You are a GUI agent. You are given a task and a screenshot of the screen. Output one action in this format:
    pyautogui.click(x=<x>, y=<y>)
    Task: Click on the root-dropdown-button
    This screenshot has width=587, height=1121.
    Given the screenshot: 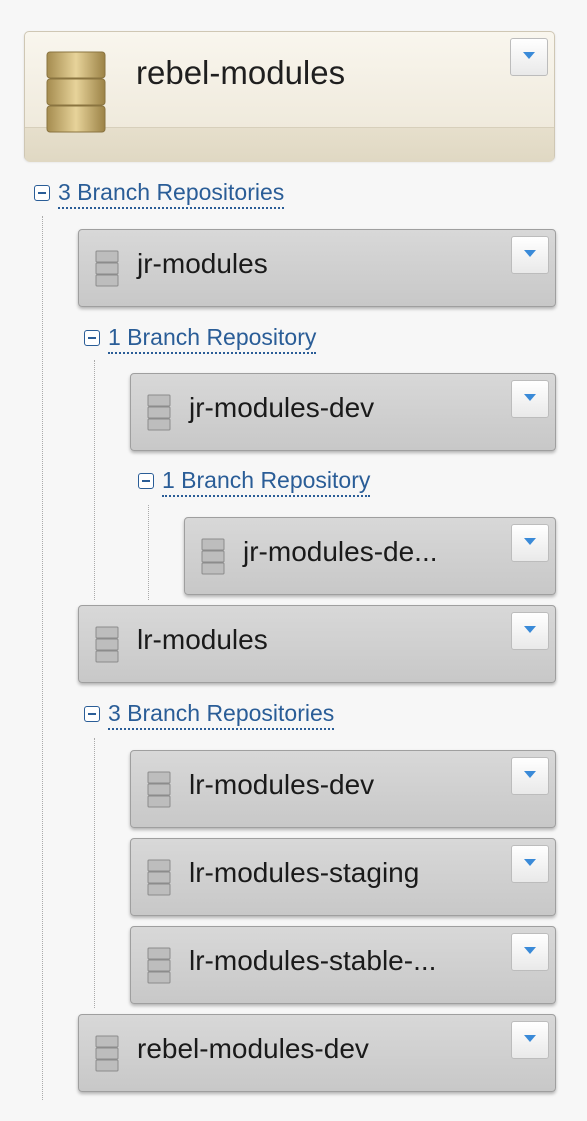 What is the action you would take?
    pyautogui.click(x=529, y=57)
    